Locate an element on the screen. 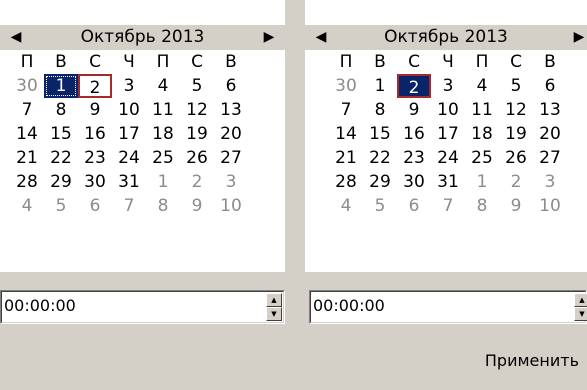 This screenshot has width=587, height=390. weekday-label: С is located at coordinates (197, 62).